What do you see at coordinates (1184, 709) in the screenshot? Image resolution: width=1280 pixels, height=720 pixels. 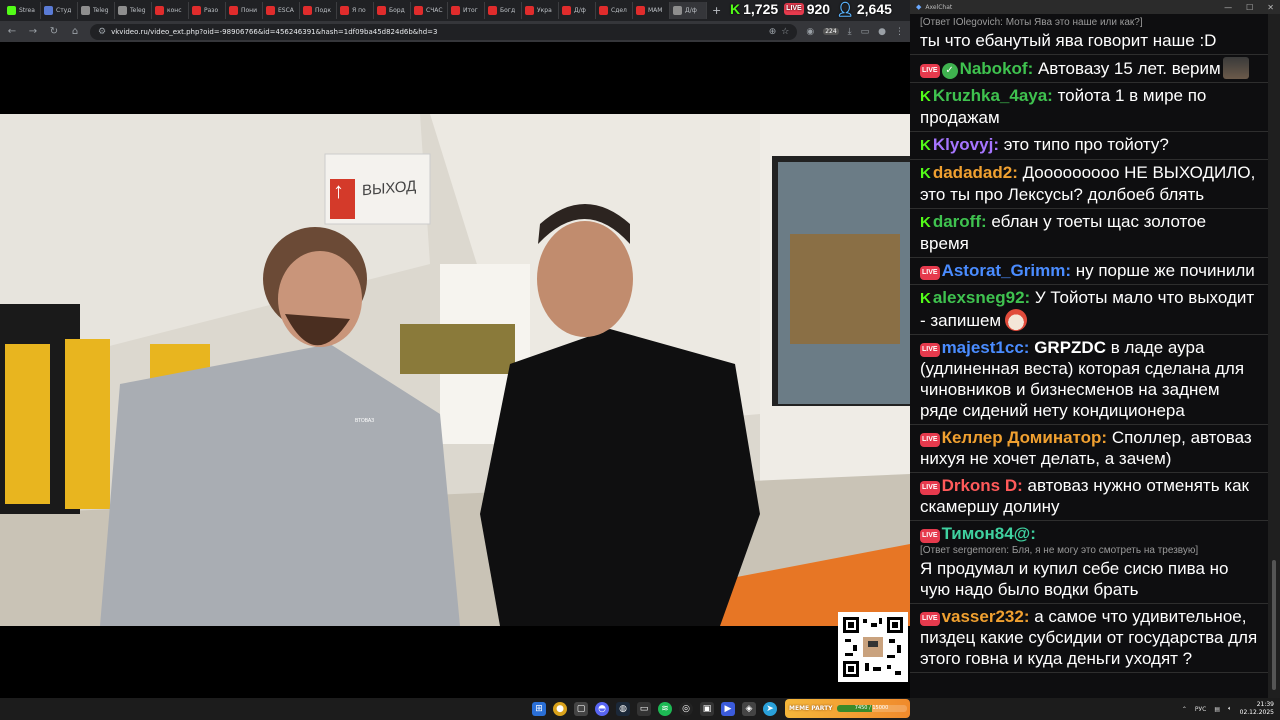 I see `tray-chevron-icon: ⌃` at bounding box center [1184, 709].